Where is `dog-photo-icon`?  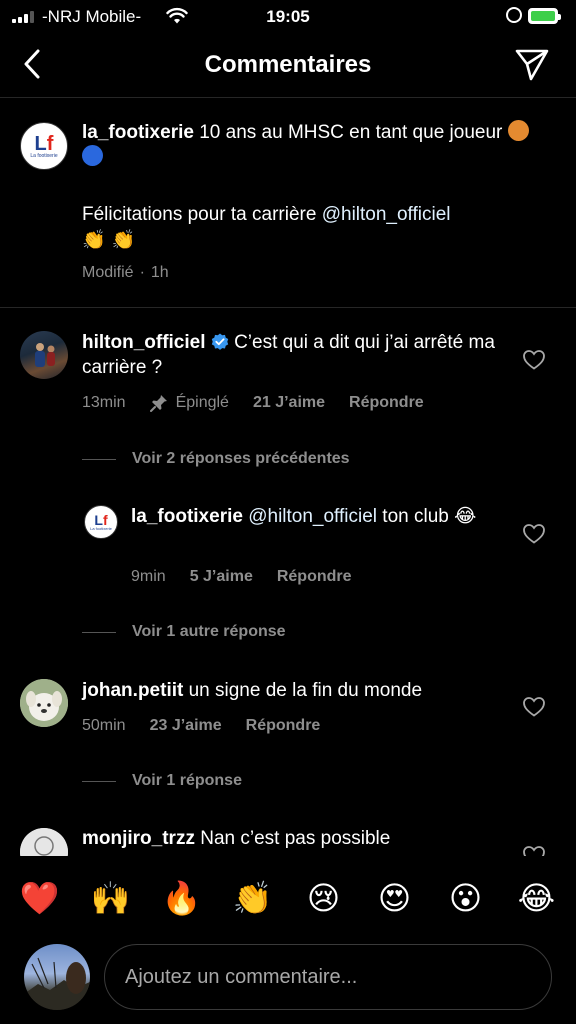 dog-photo-icon is located at coordinates (44, 703).